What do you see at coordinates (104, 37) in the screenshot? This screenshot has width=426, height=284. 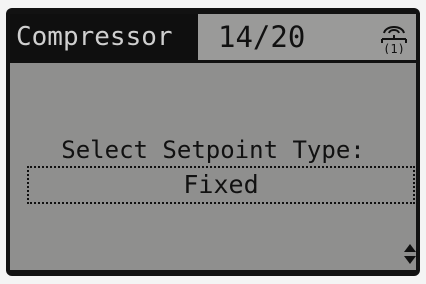 I see `menu-title: Compressor` at bounding box center [104, 37].